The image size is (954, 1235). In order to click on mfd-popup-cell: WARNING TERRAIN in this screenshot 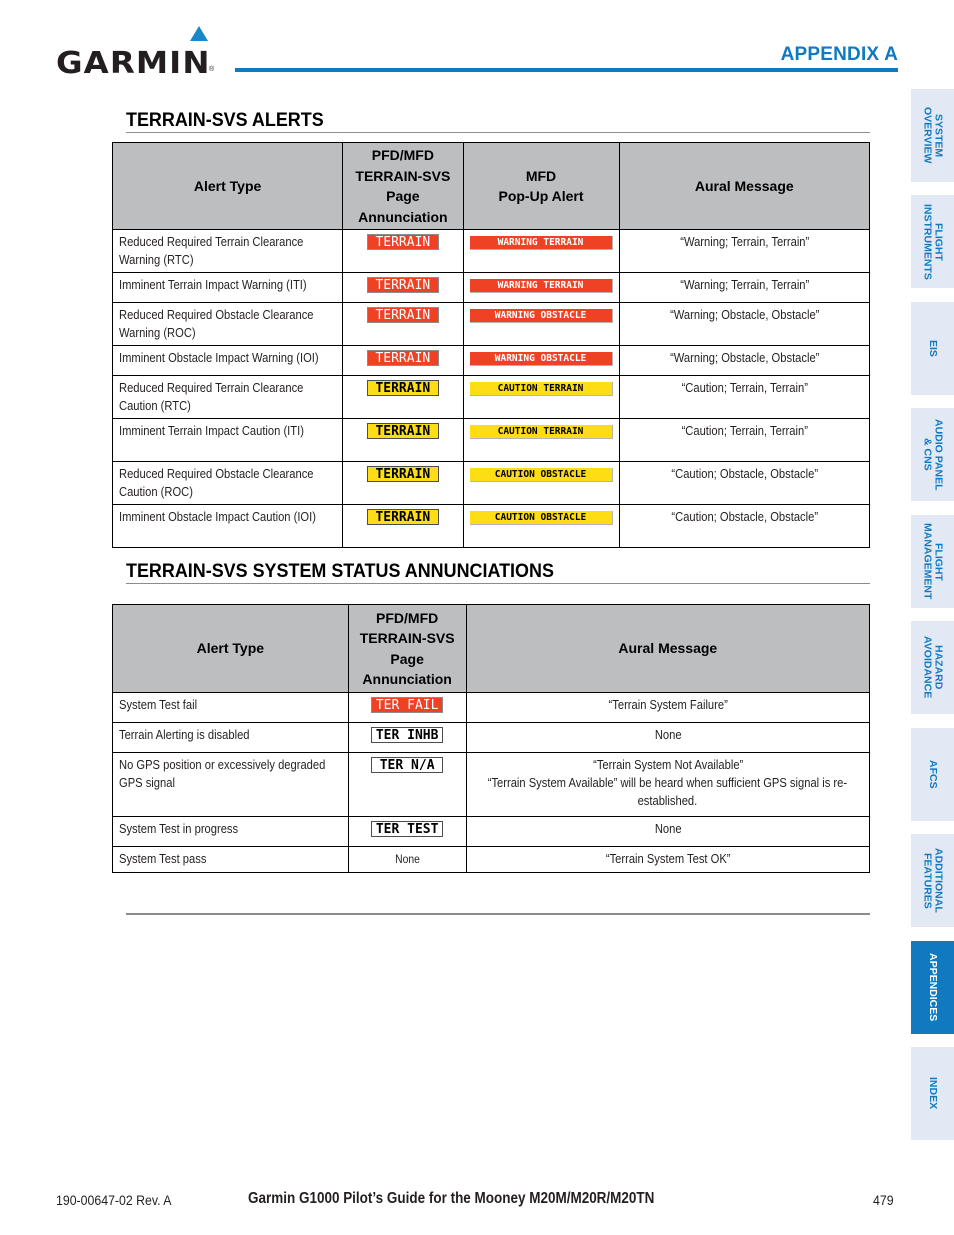, I will do `click(541, 251)`.